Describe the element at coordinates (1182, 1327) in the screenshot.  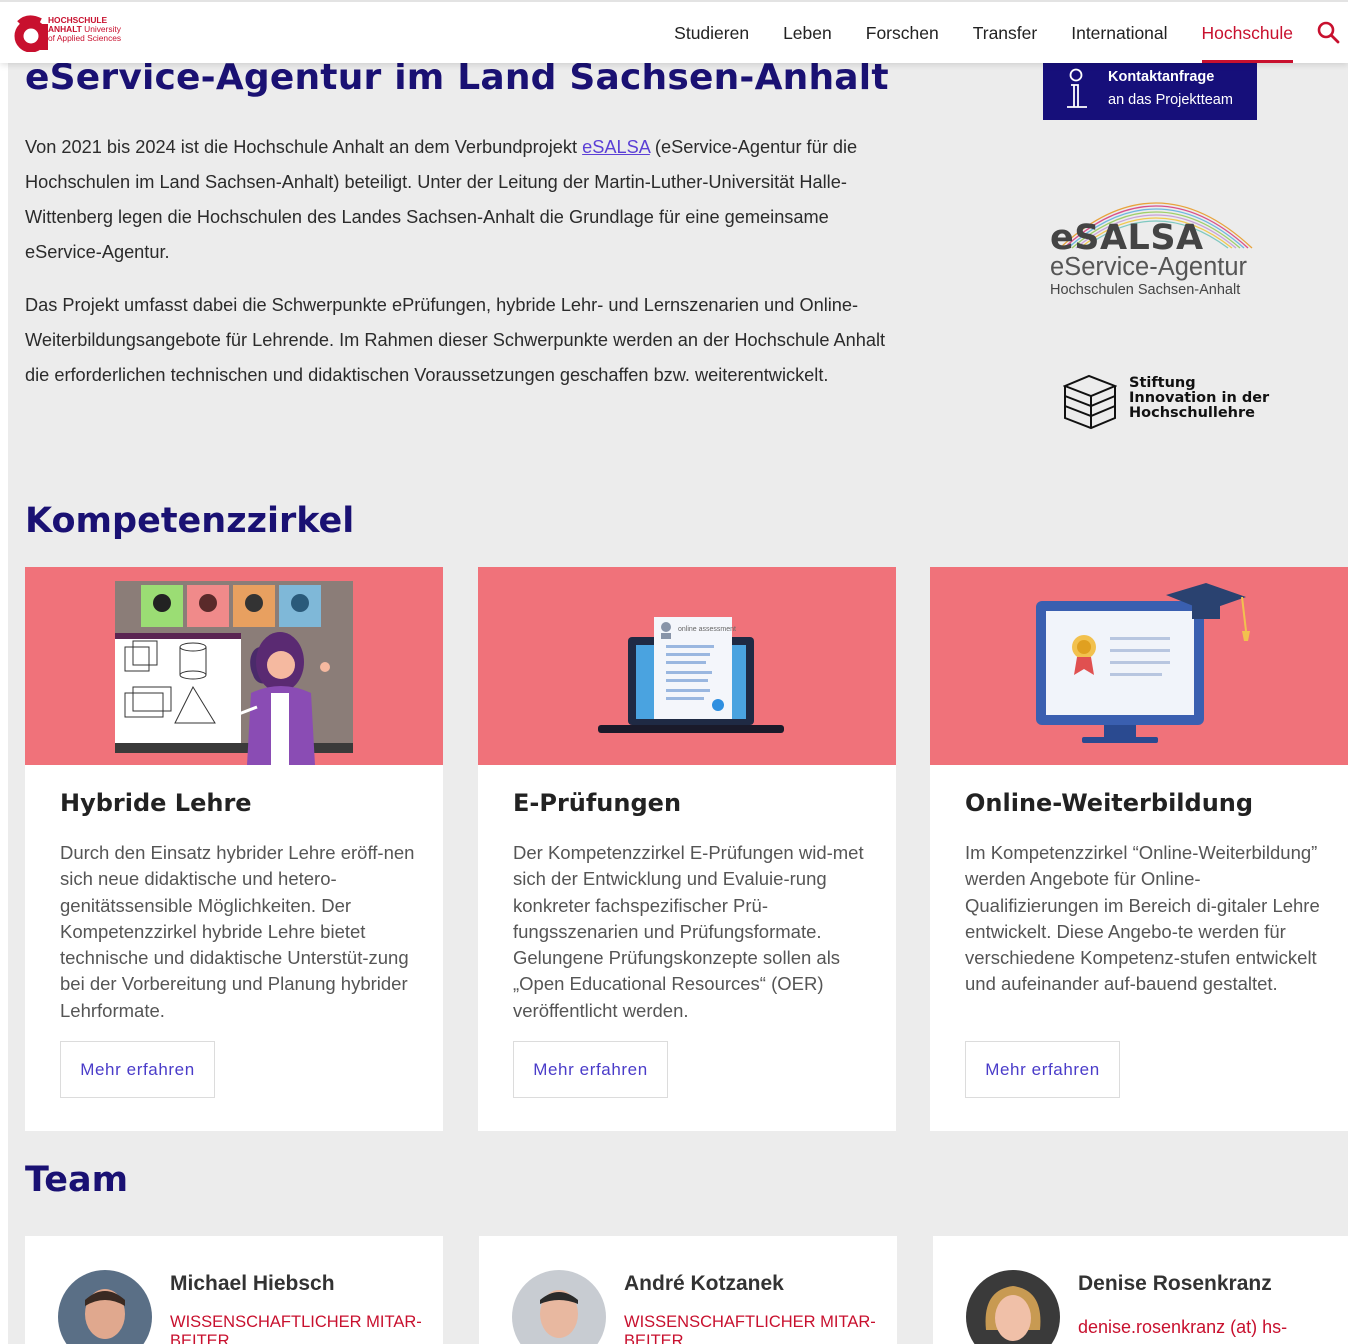
I see `member-email: denise.rosenkranz (at) hs-` at that location.